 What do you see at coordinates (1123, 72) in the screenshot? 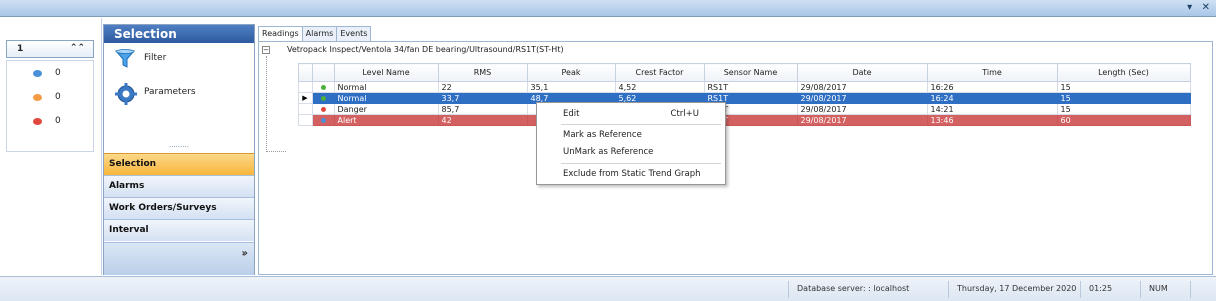
I see `header-length: Length (Sec)` at bounding box center [1123, 72].